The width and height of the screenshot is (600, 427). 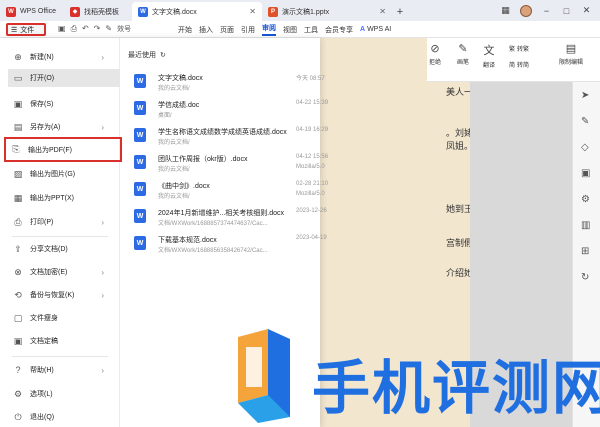 What do you see at coordinates (143, 11) in the screenshot?
I see `writer-icon: W` at bounding box center [143, 11].